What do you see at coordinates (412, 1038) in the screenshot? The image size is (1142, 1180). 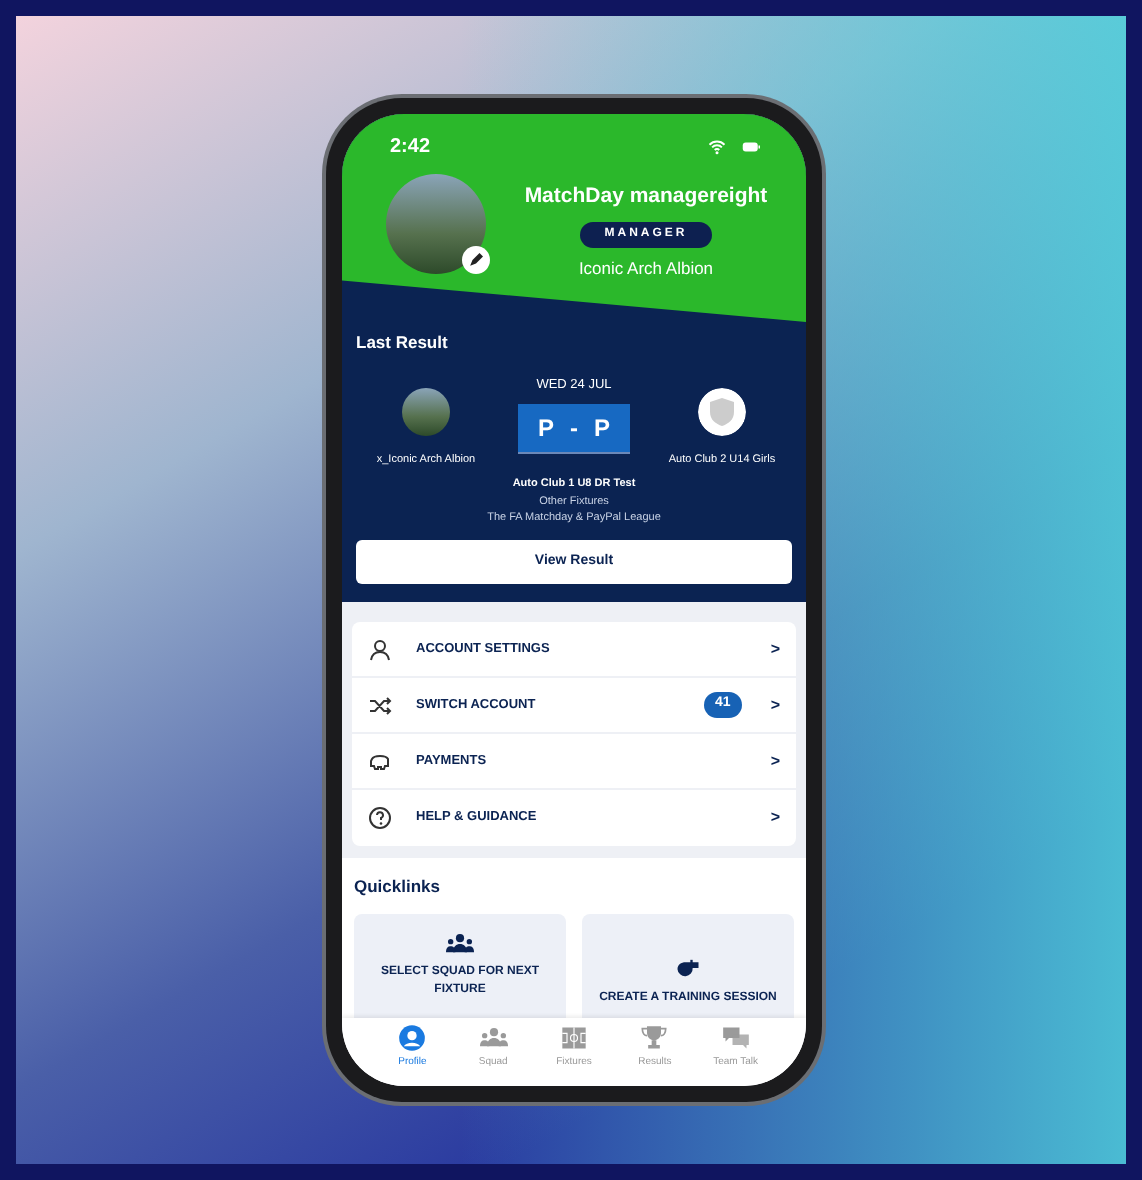 I see `profile-icon` at bounding box center [412, 1038].